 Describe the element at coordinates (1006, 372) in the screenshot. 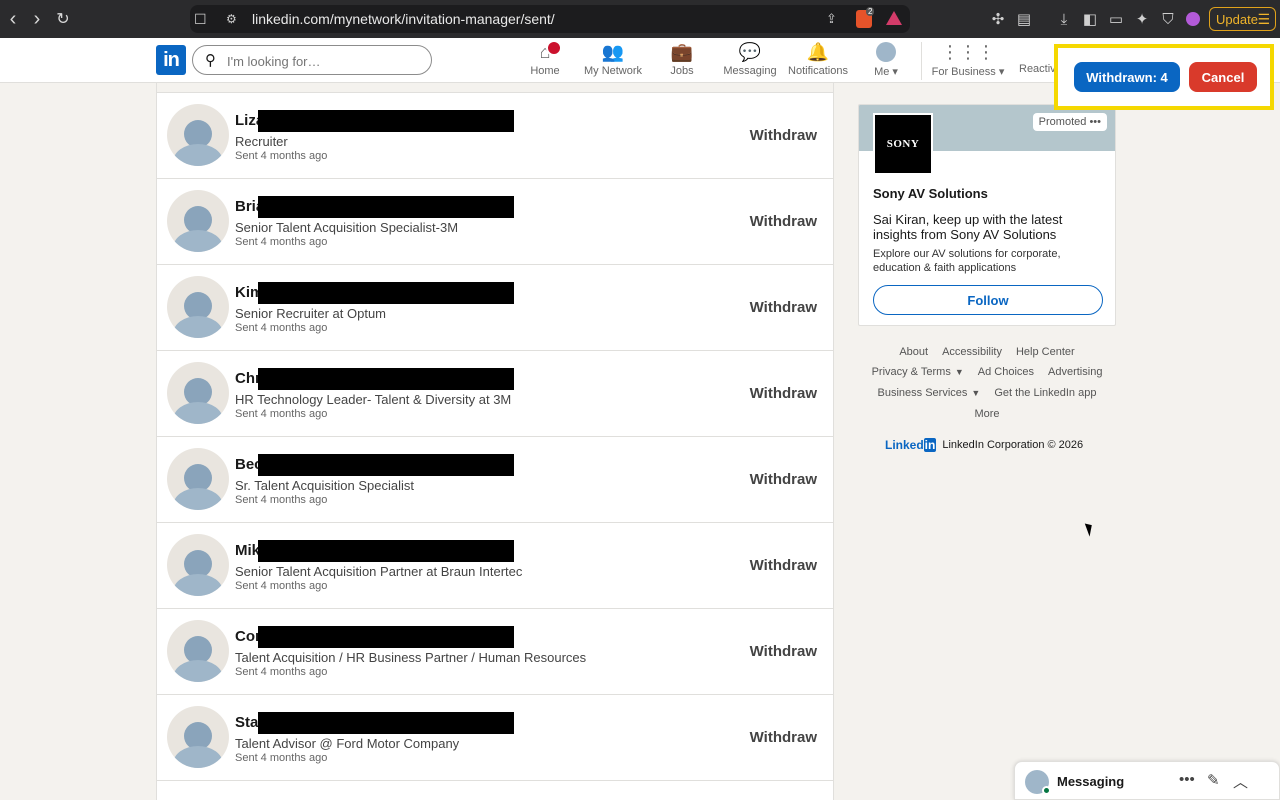

I see `footer-ad-choices: Ad Choices` at that location.